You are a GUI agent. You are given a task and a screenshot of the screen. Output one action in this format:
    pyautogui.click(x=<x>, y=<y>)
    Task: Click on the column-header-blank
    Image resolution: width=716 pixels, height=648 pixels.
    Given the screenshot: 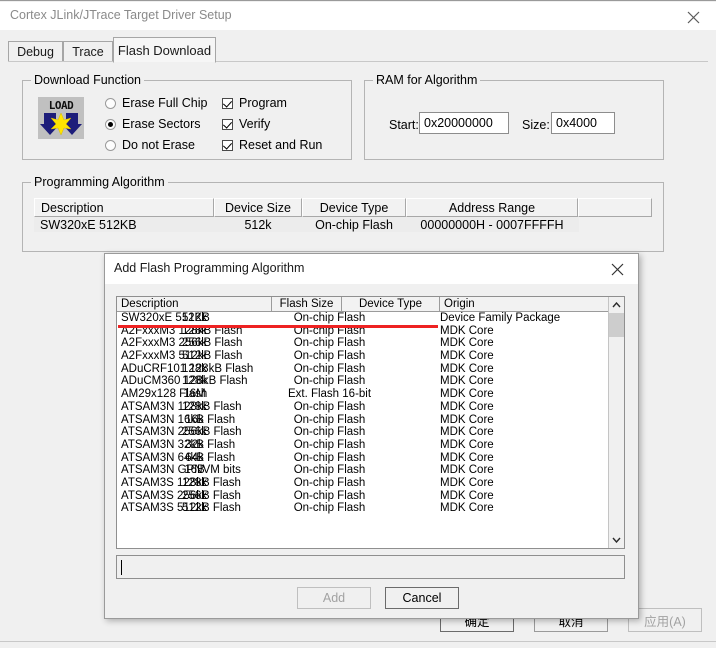 What is the action you would take?
    pyautogui.click(x=615, y=207)
    